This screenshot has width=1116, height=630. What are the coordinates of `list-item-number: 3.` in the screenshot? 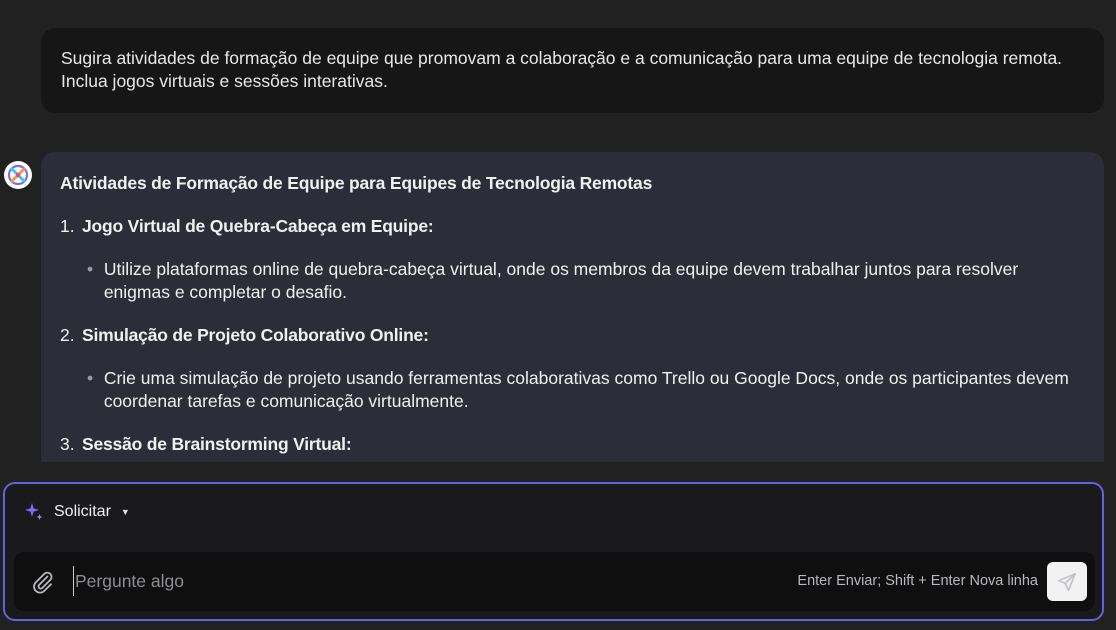 It's located at (67, 444).